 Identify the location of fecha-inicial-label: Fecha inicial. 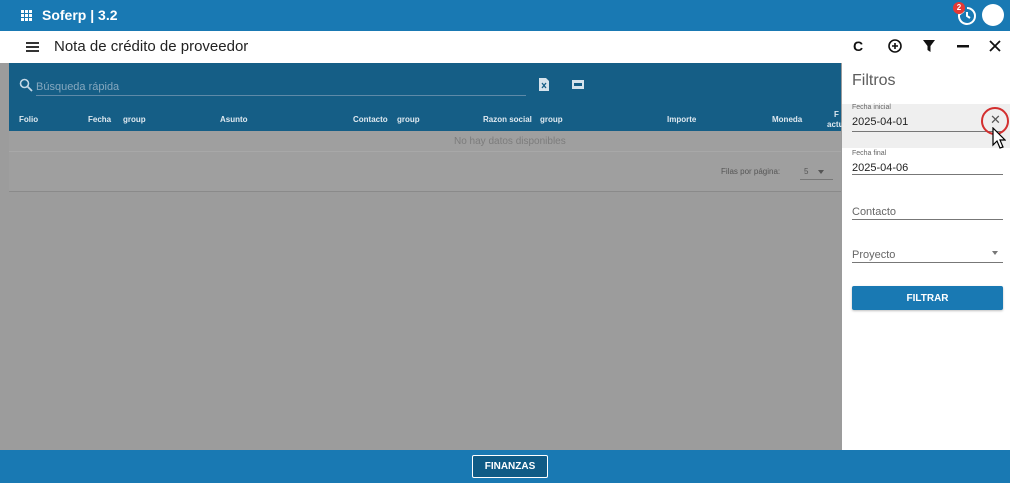
(871, 107).